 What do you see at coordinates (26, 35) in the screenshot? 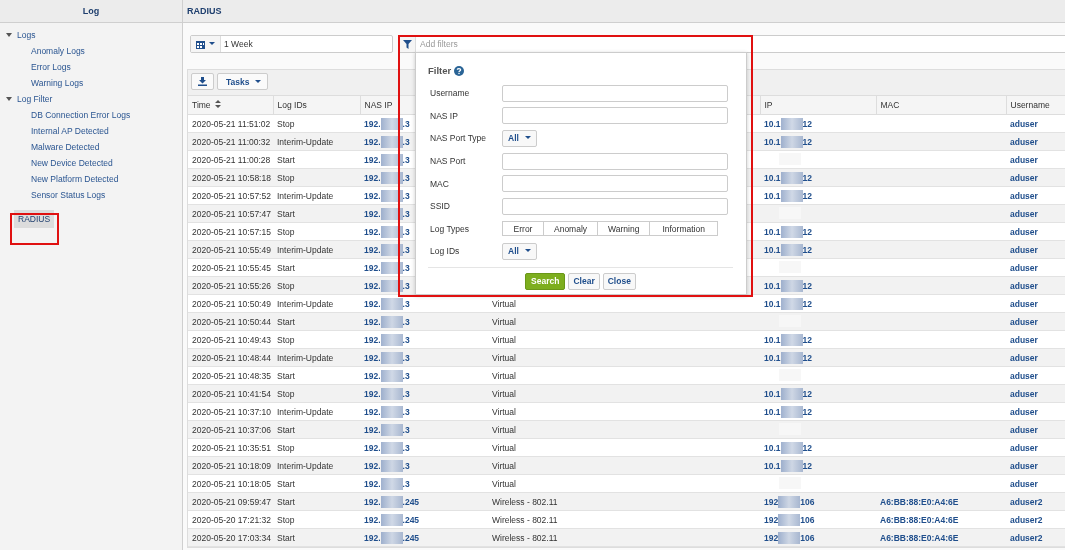
I see `sidebar-item: Logs` at bounding box center [26, 35].